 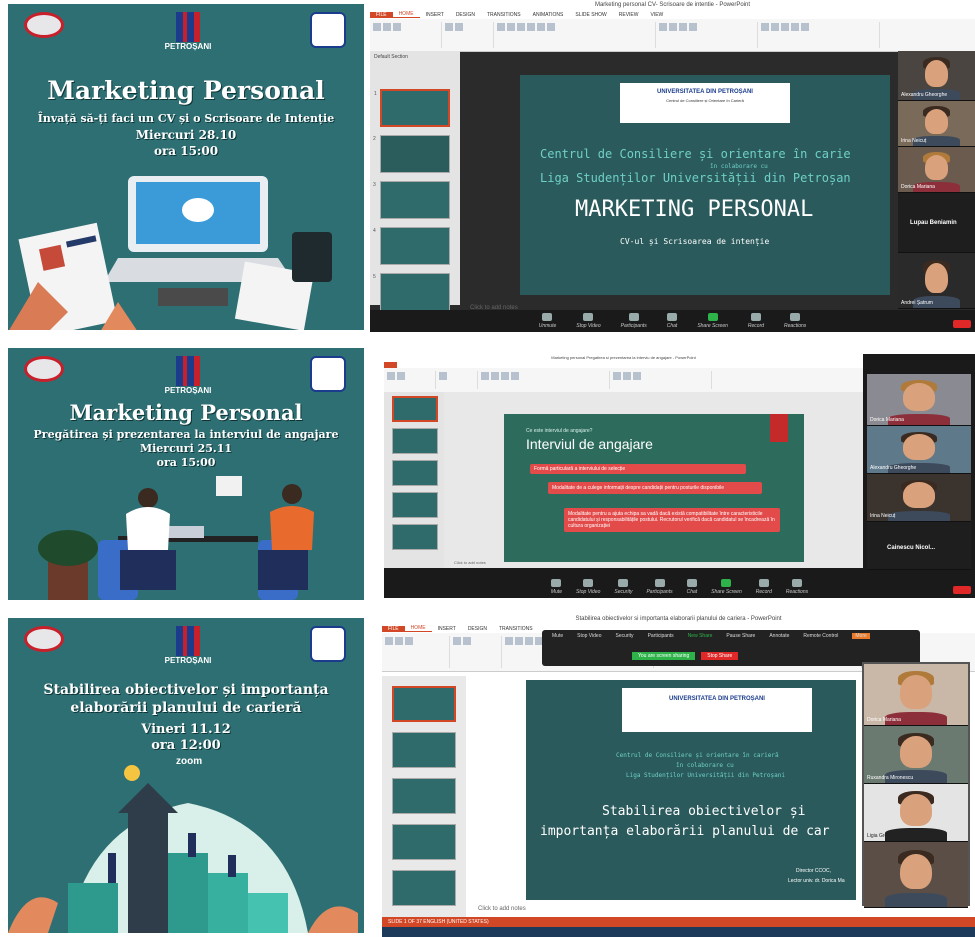 What do you see at coordinates (548, 15) in the screenshot?
I see `tab-animations: ANIMATIONS` at bounding box center [548, 15].